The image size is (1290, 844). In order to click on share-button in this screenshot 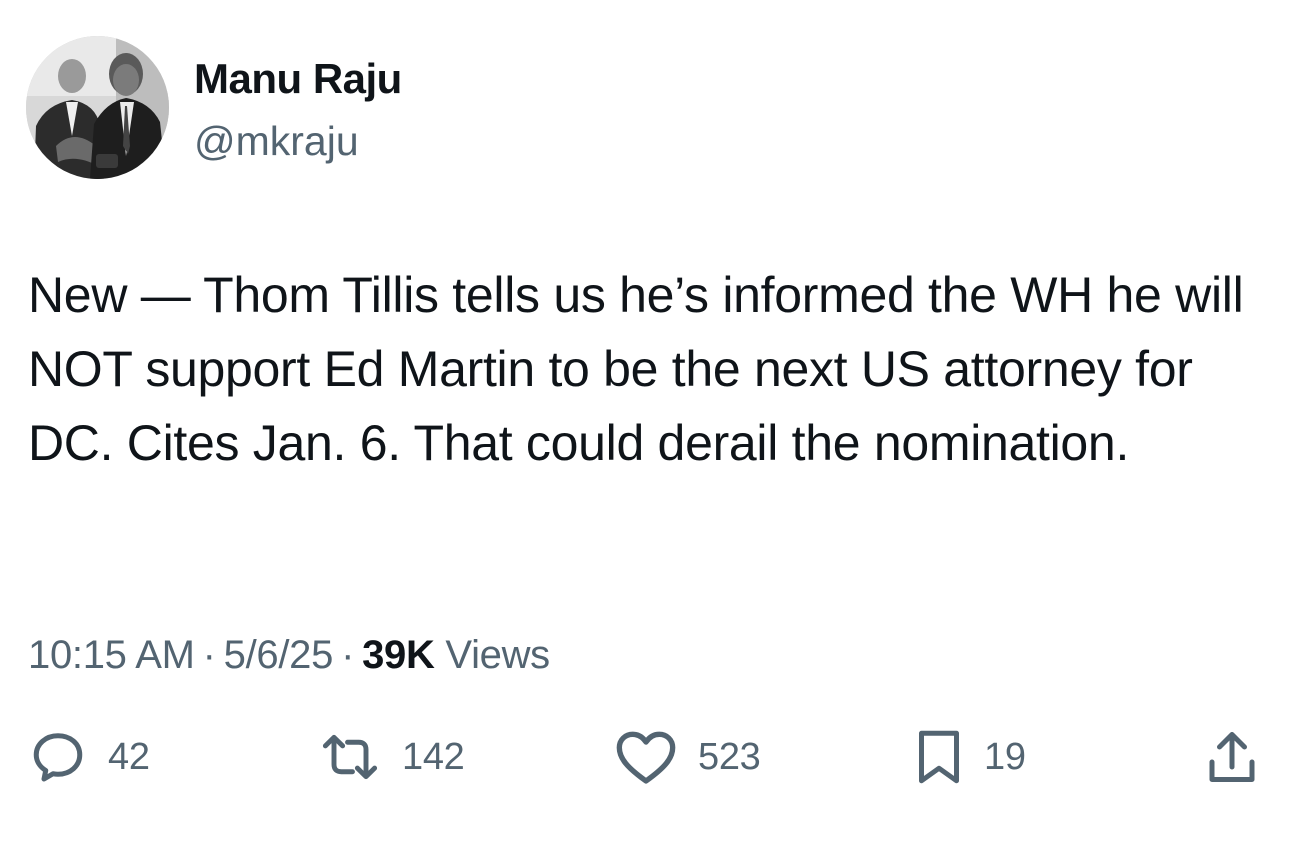, I will do `click(1232, 757)`.